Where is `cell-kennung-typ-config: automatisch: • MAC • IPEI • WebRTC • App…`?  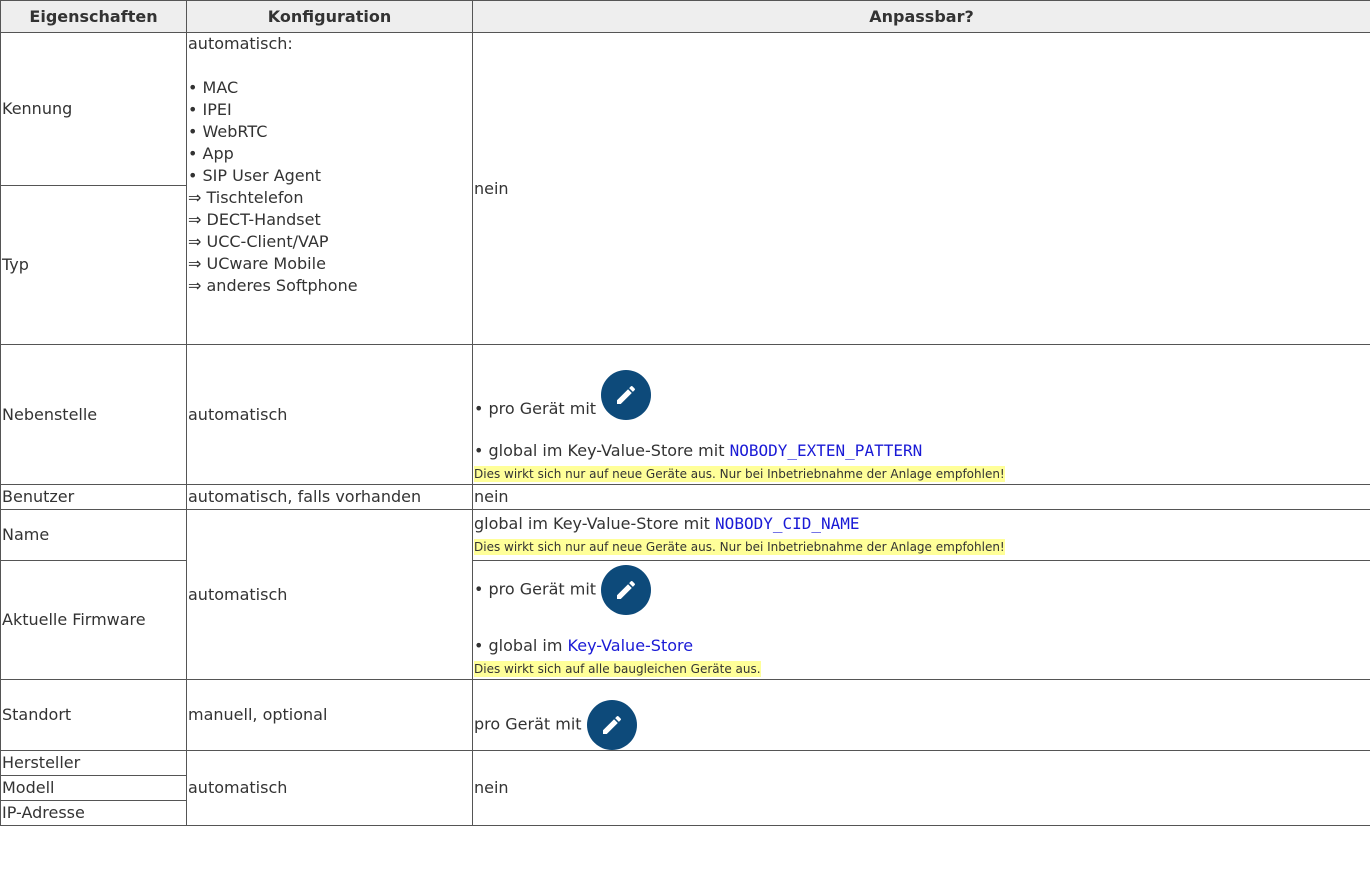 cell-kennung-typ-config: automatisch: • MAC • IPEI • WebRTC • App… is located at coordinates (329, 188).